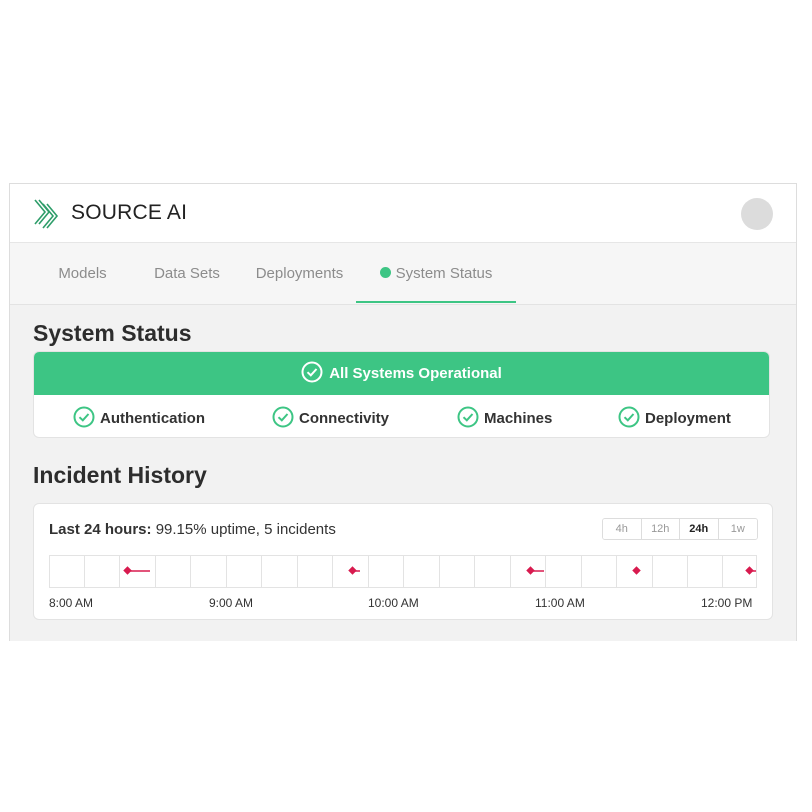 This screenshot has width=812, height=812. What do you see at coordinates (688, 418) in the screenshot?
I see `service-label: Deployment` at bounding box center [688, 418].